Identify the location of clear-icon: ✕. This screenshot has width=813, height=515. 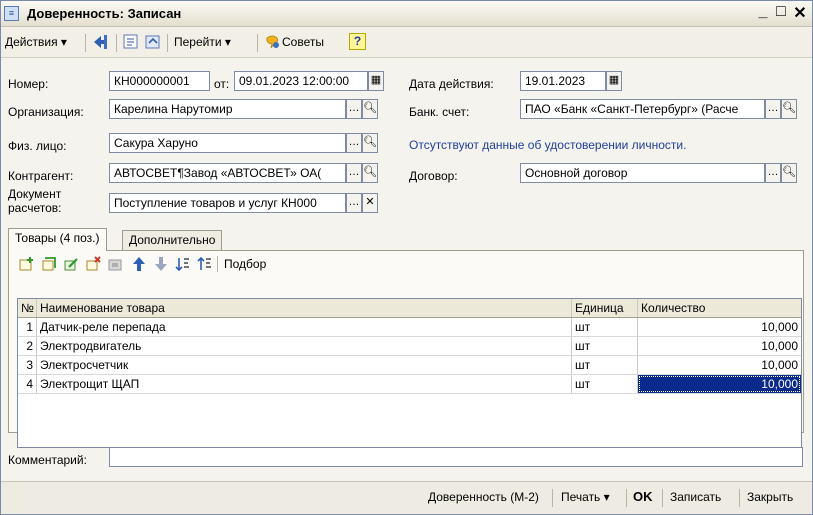
(370, 203).